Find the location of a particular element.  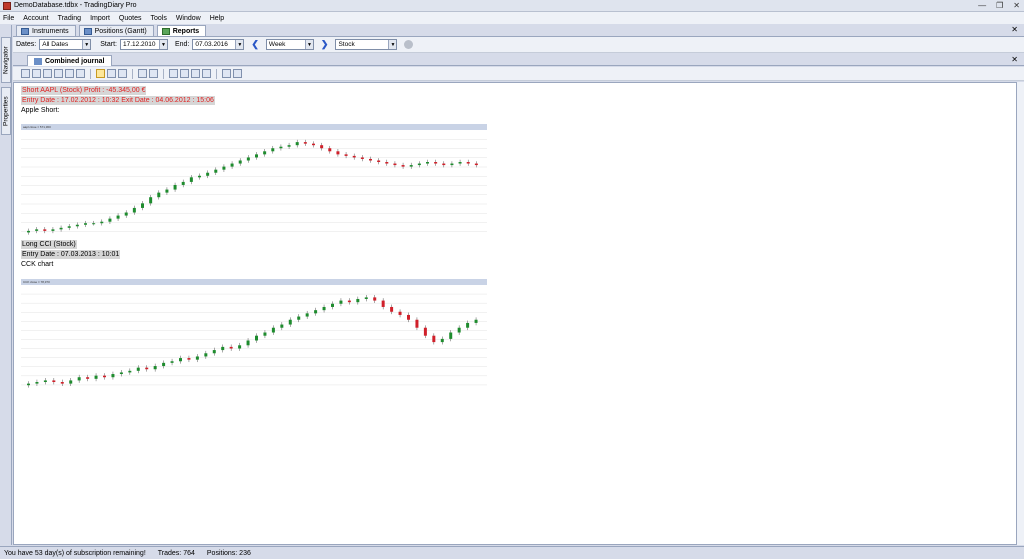

restore-icon: ❐ is located at coordinates (999, 5).